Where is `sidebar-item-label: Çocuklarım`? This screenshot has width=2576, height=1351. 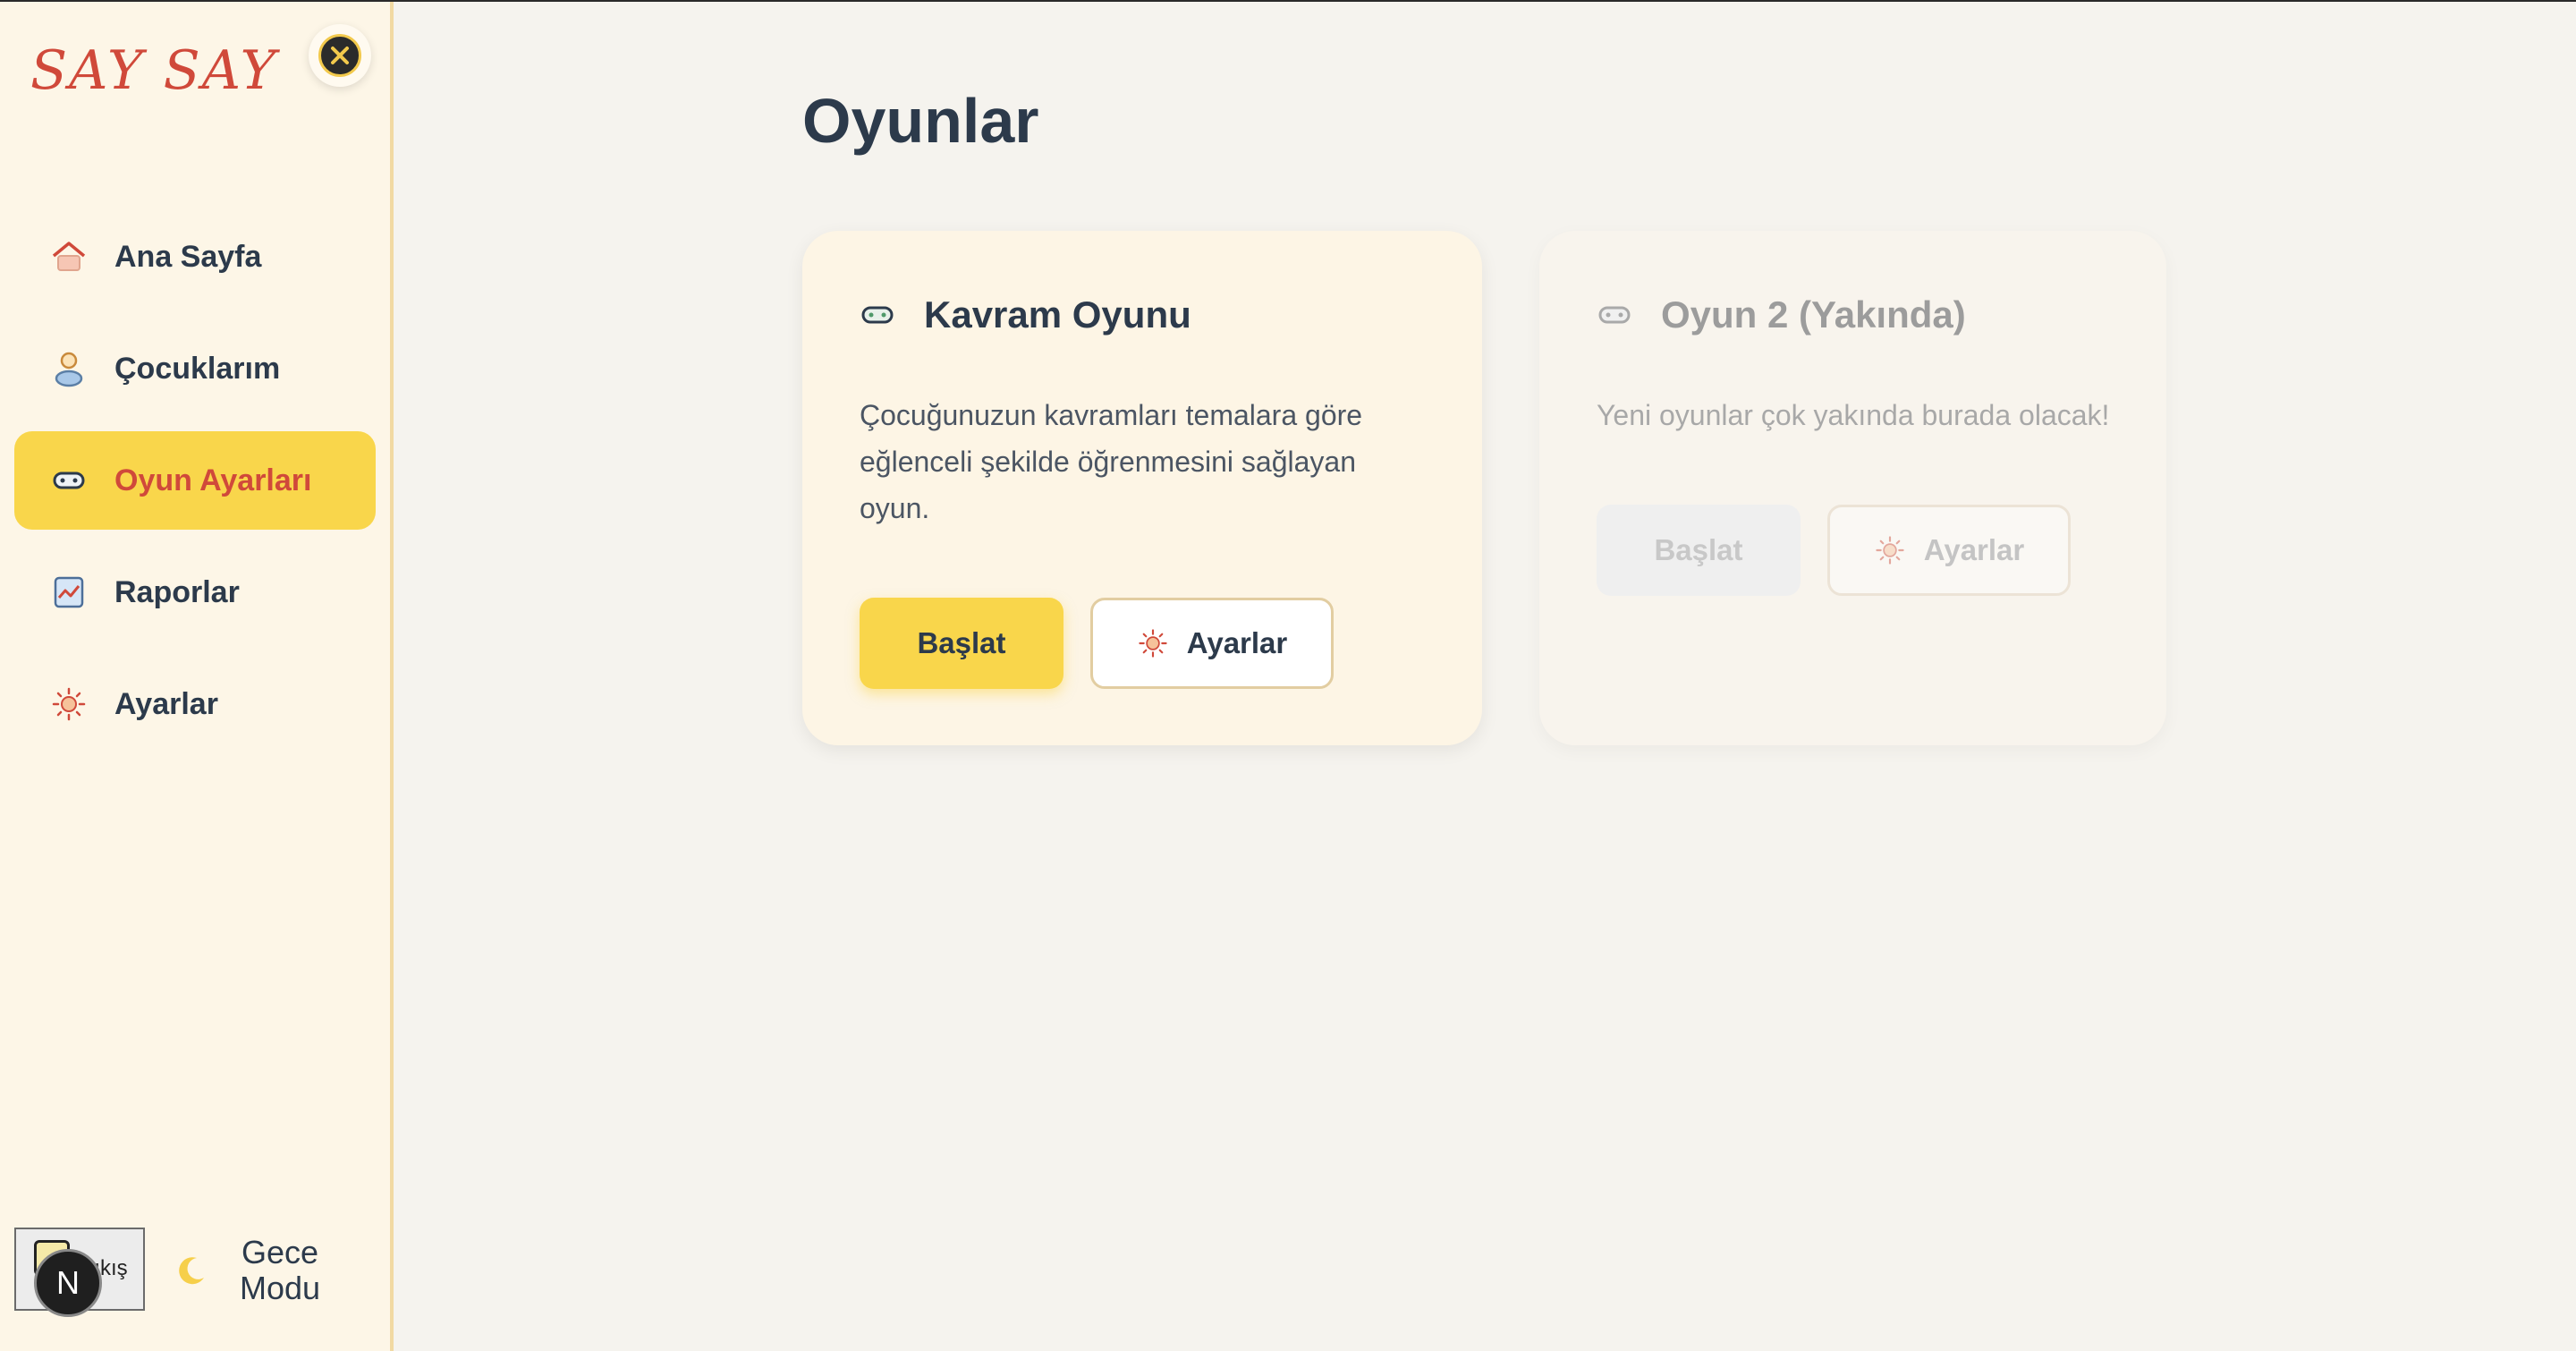
sidebar-item-label: Çocuklarım is located at coordinates (197, 368).